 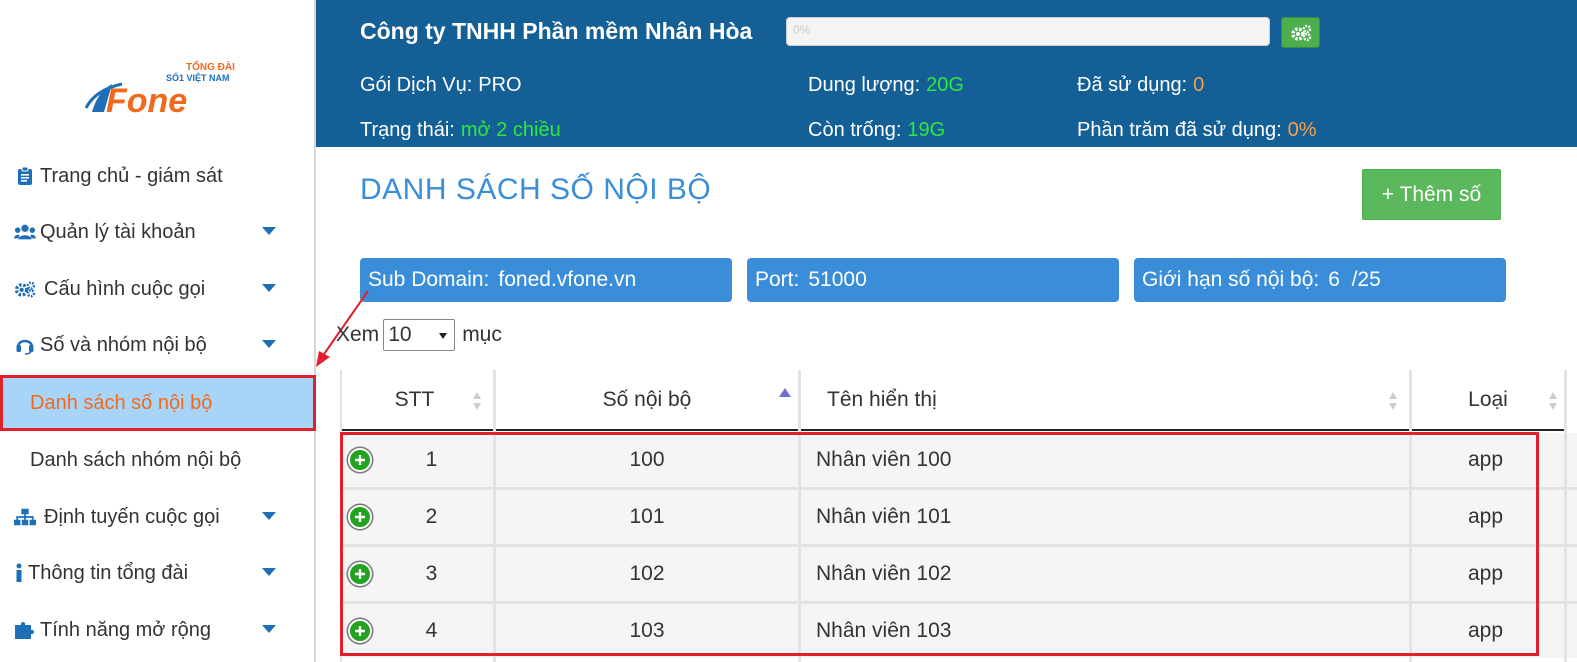 What do you see at coordinates (647, 460) in the screenshot?
I see `extension-cell: 100` at bounding box center [647, 460].